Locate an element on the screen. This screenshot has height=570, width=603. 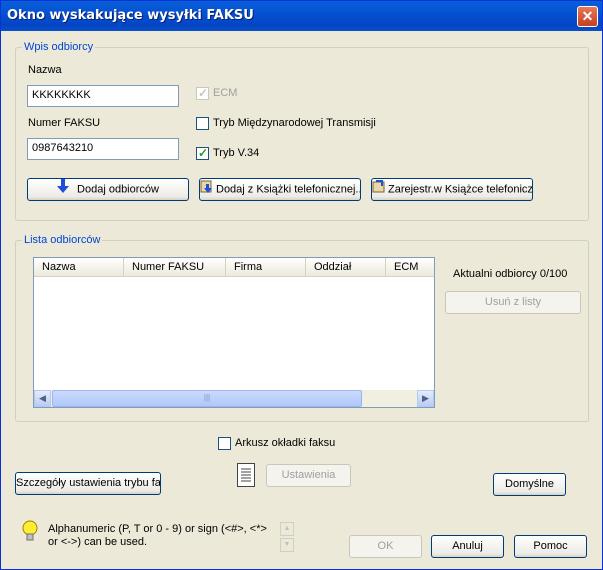
scroll-thumb: ||| is located at coordinates (207, 398).